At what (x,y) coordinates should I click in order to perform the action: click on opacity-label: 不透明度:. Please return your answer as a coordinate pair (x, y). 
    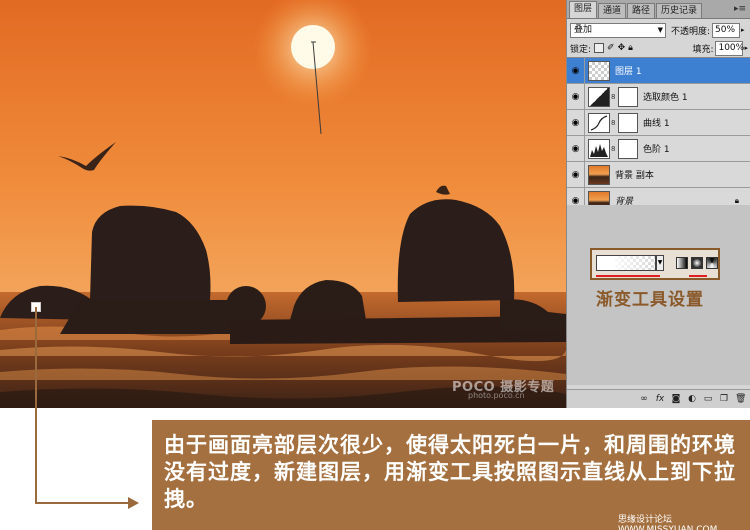
    Looking at the image, I should click on (691, 31).